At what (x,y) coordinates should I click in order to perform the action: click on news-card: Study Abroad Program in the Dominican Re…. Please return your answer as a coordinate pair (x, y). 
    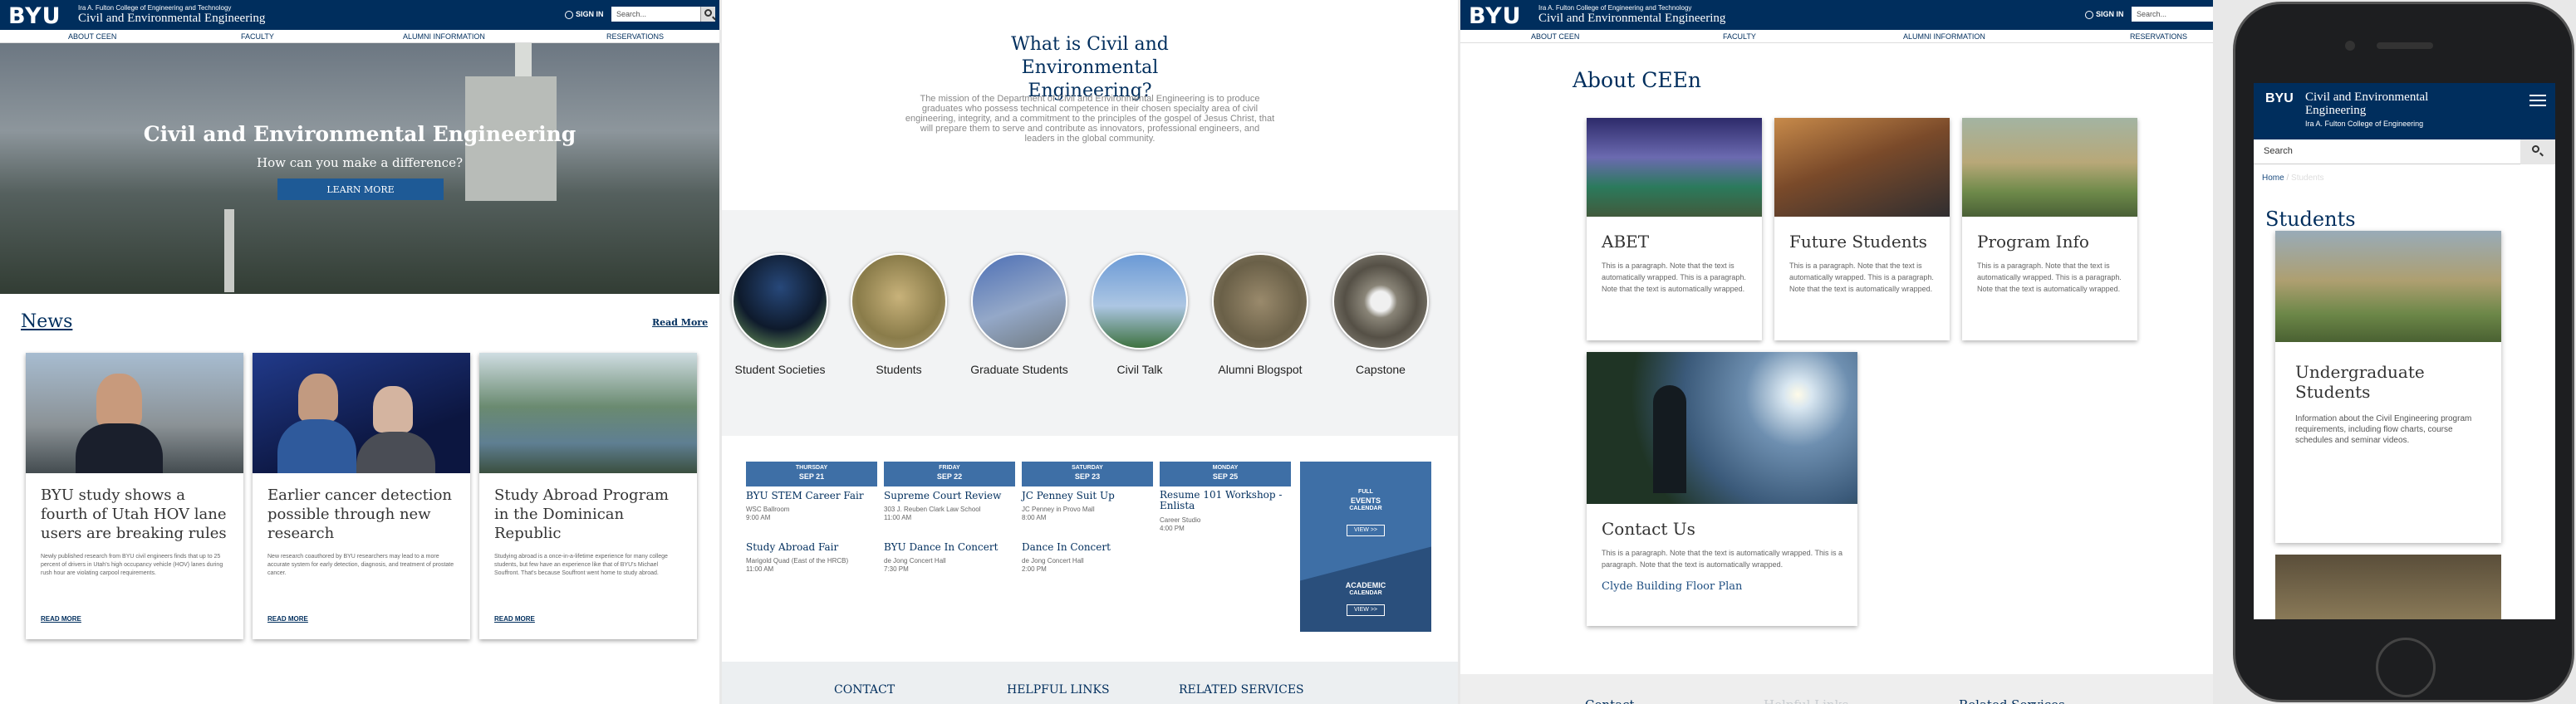
    Looking at the image, I should click on (588, 496).